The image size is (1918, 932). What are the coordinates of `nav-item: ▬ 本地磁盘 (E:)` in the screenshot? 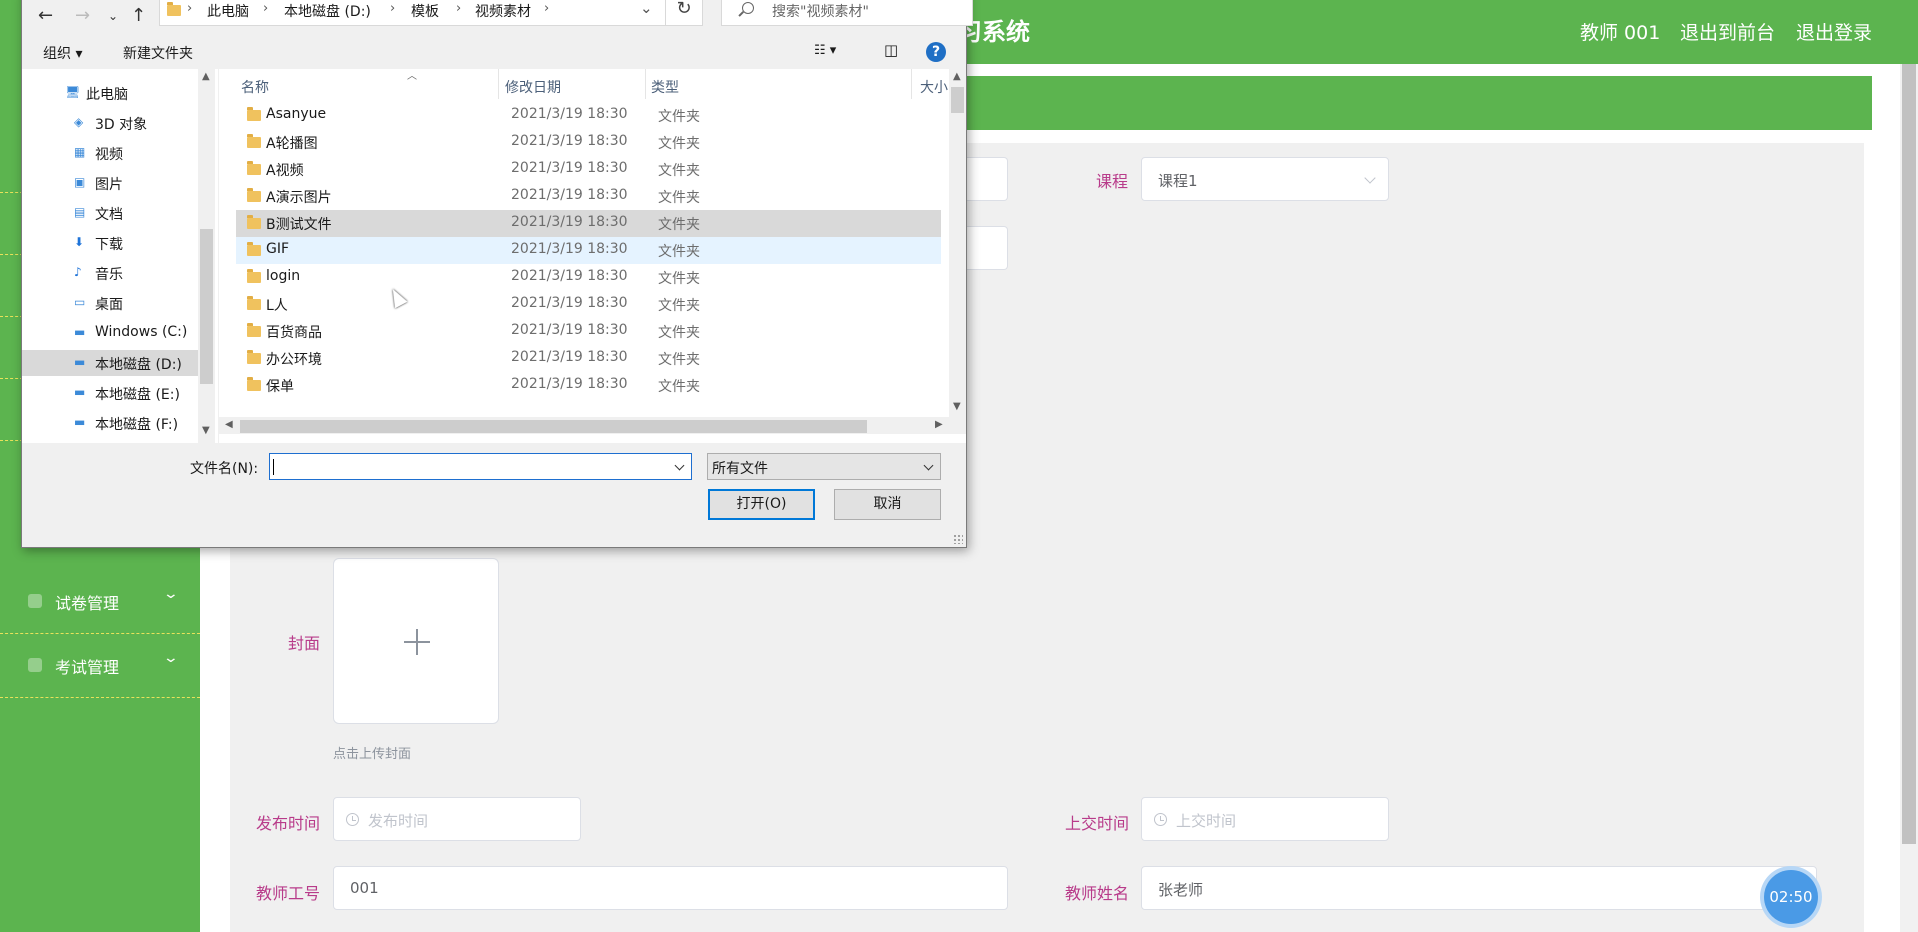 It's located at (110, 393).